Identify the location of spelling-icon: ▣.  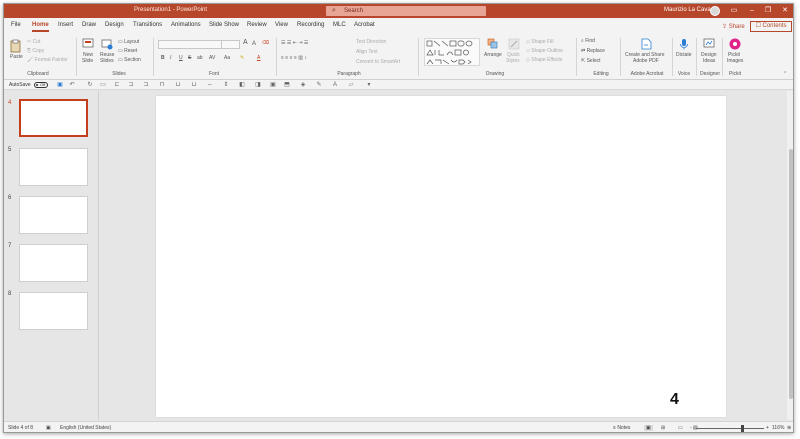
(48, 428).